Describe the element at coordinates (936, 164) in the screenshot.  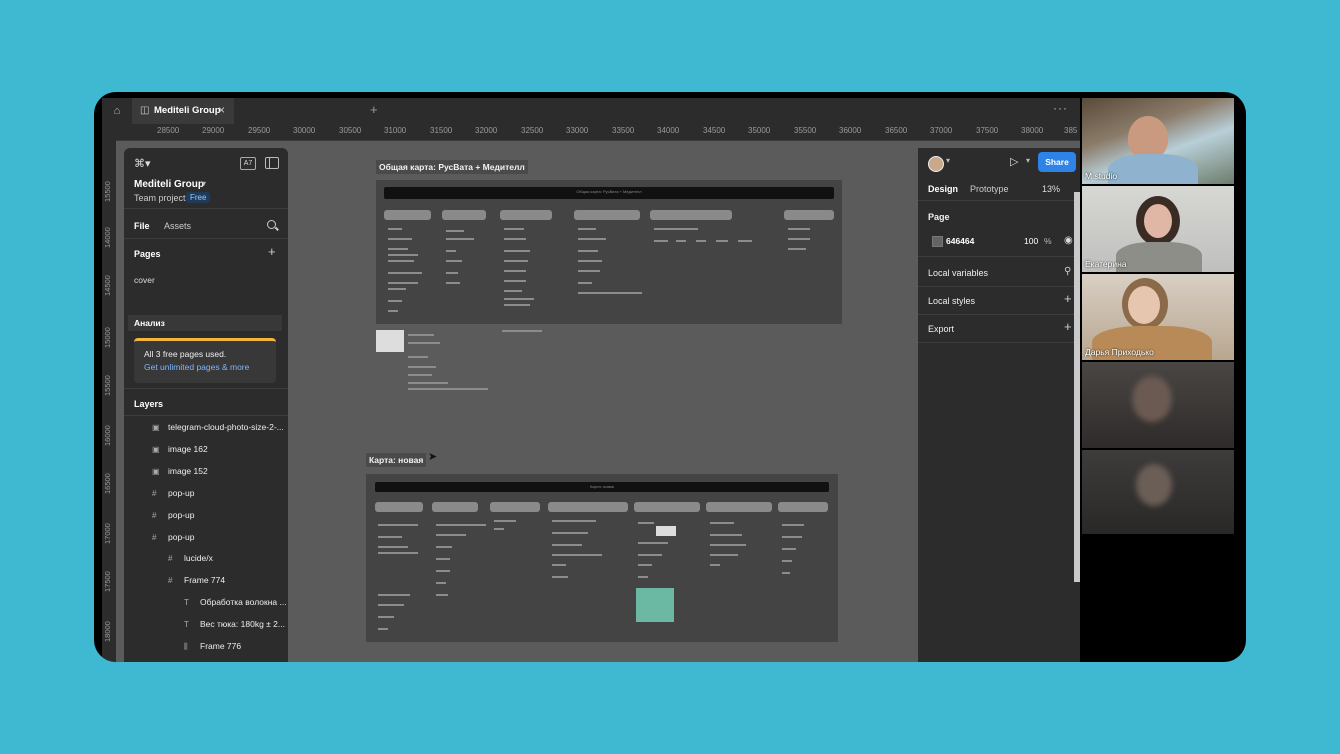
I see `avatar` at that location.